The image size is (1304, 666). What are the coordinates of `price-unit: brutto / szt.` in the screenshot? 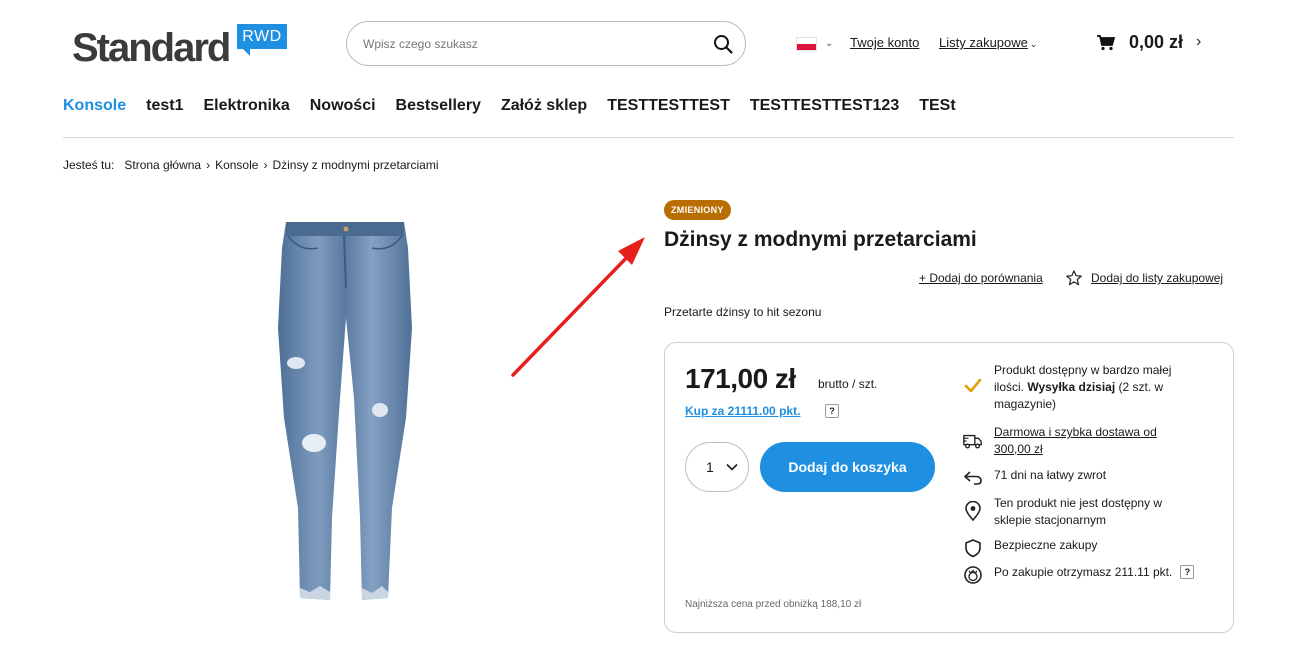 It's located at (848, 384).